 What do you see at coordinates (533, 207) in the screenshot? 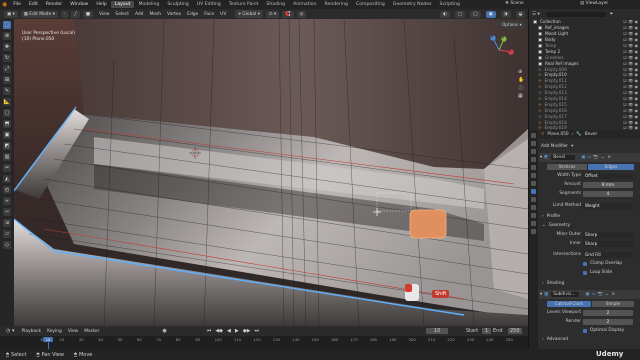
I see `physics-tab-icon` at bounding box center [533, 207].